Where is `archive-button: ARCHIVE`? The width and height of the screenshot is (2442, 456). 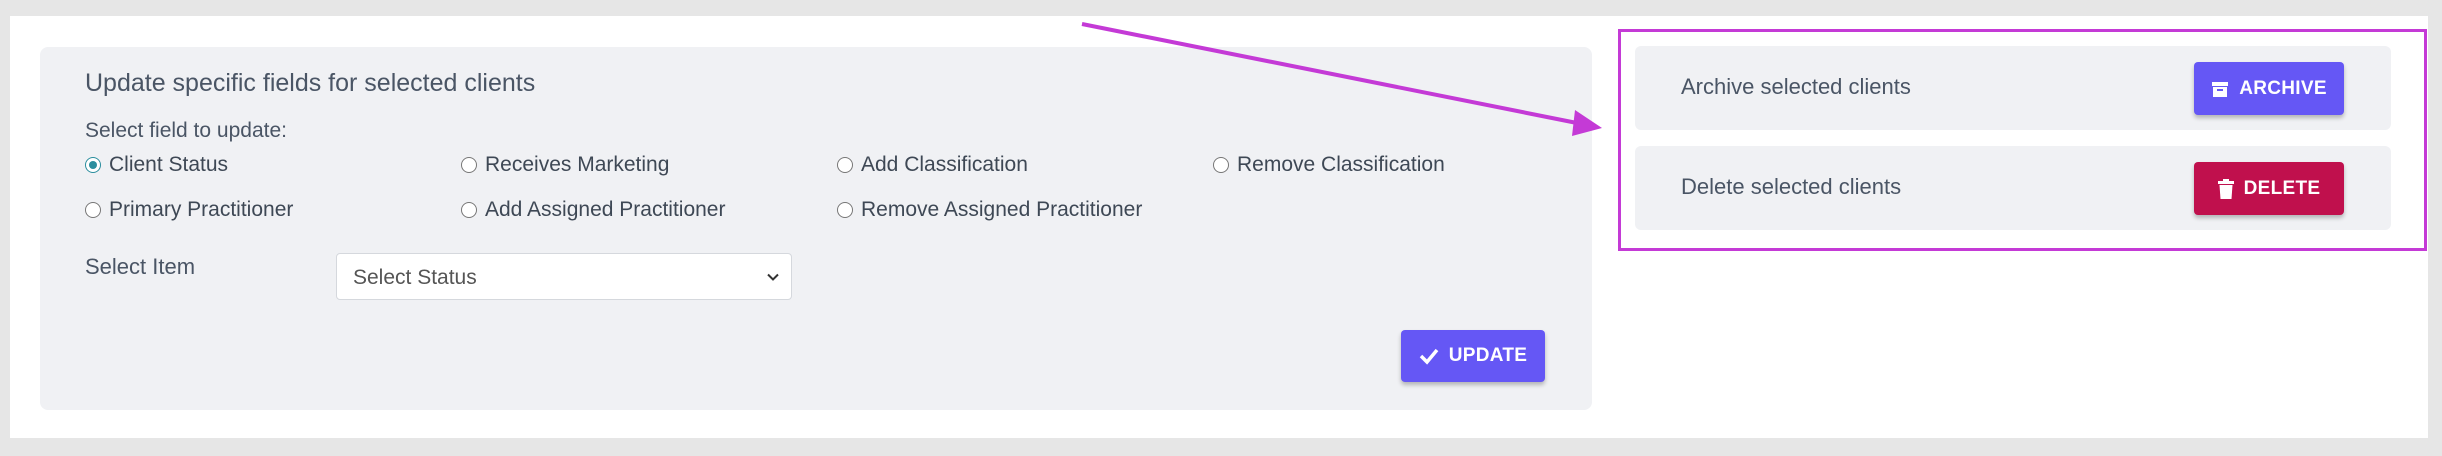 archive-button: ARCHIVE is located at coordinates (2269, 88).